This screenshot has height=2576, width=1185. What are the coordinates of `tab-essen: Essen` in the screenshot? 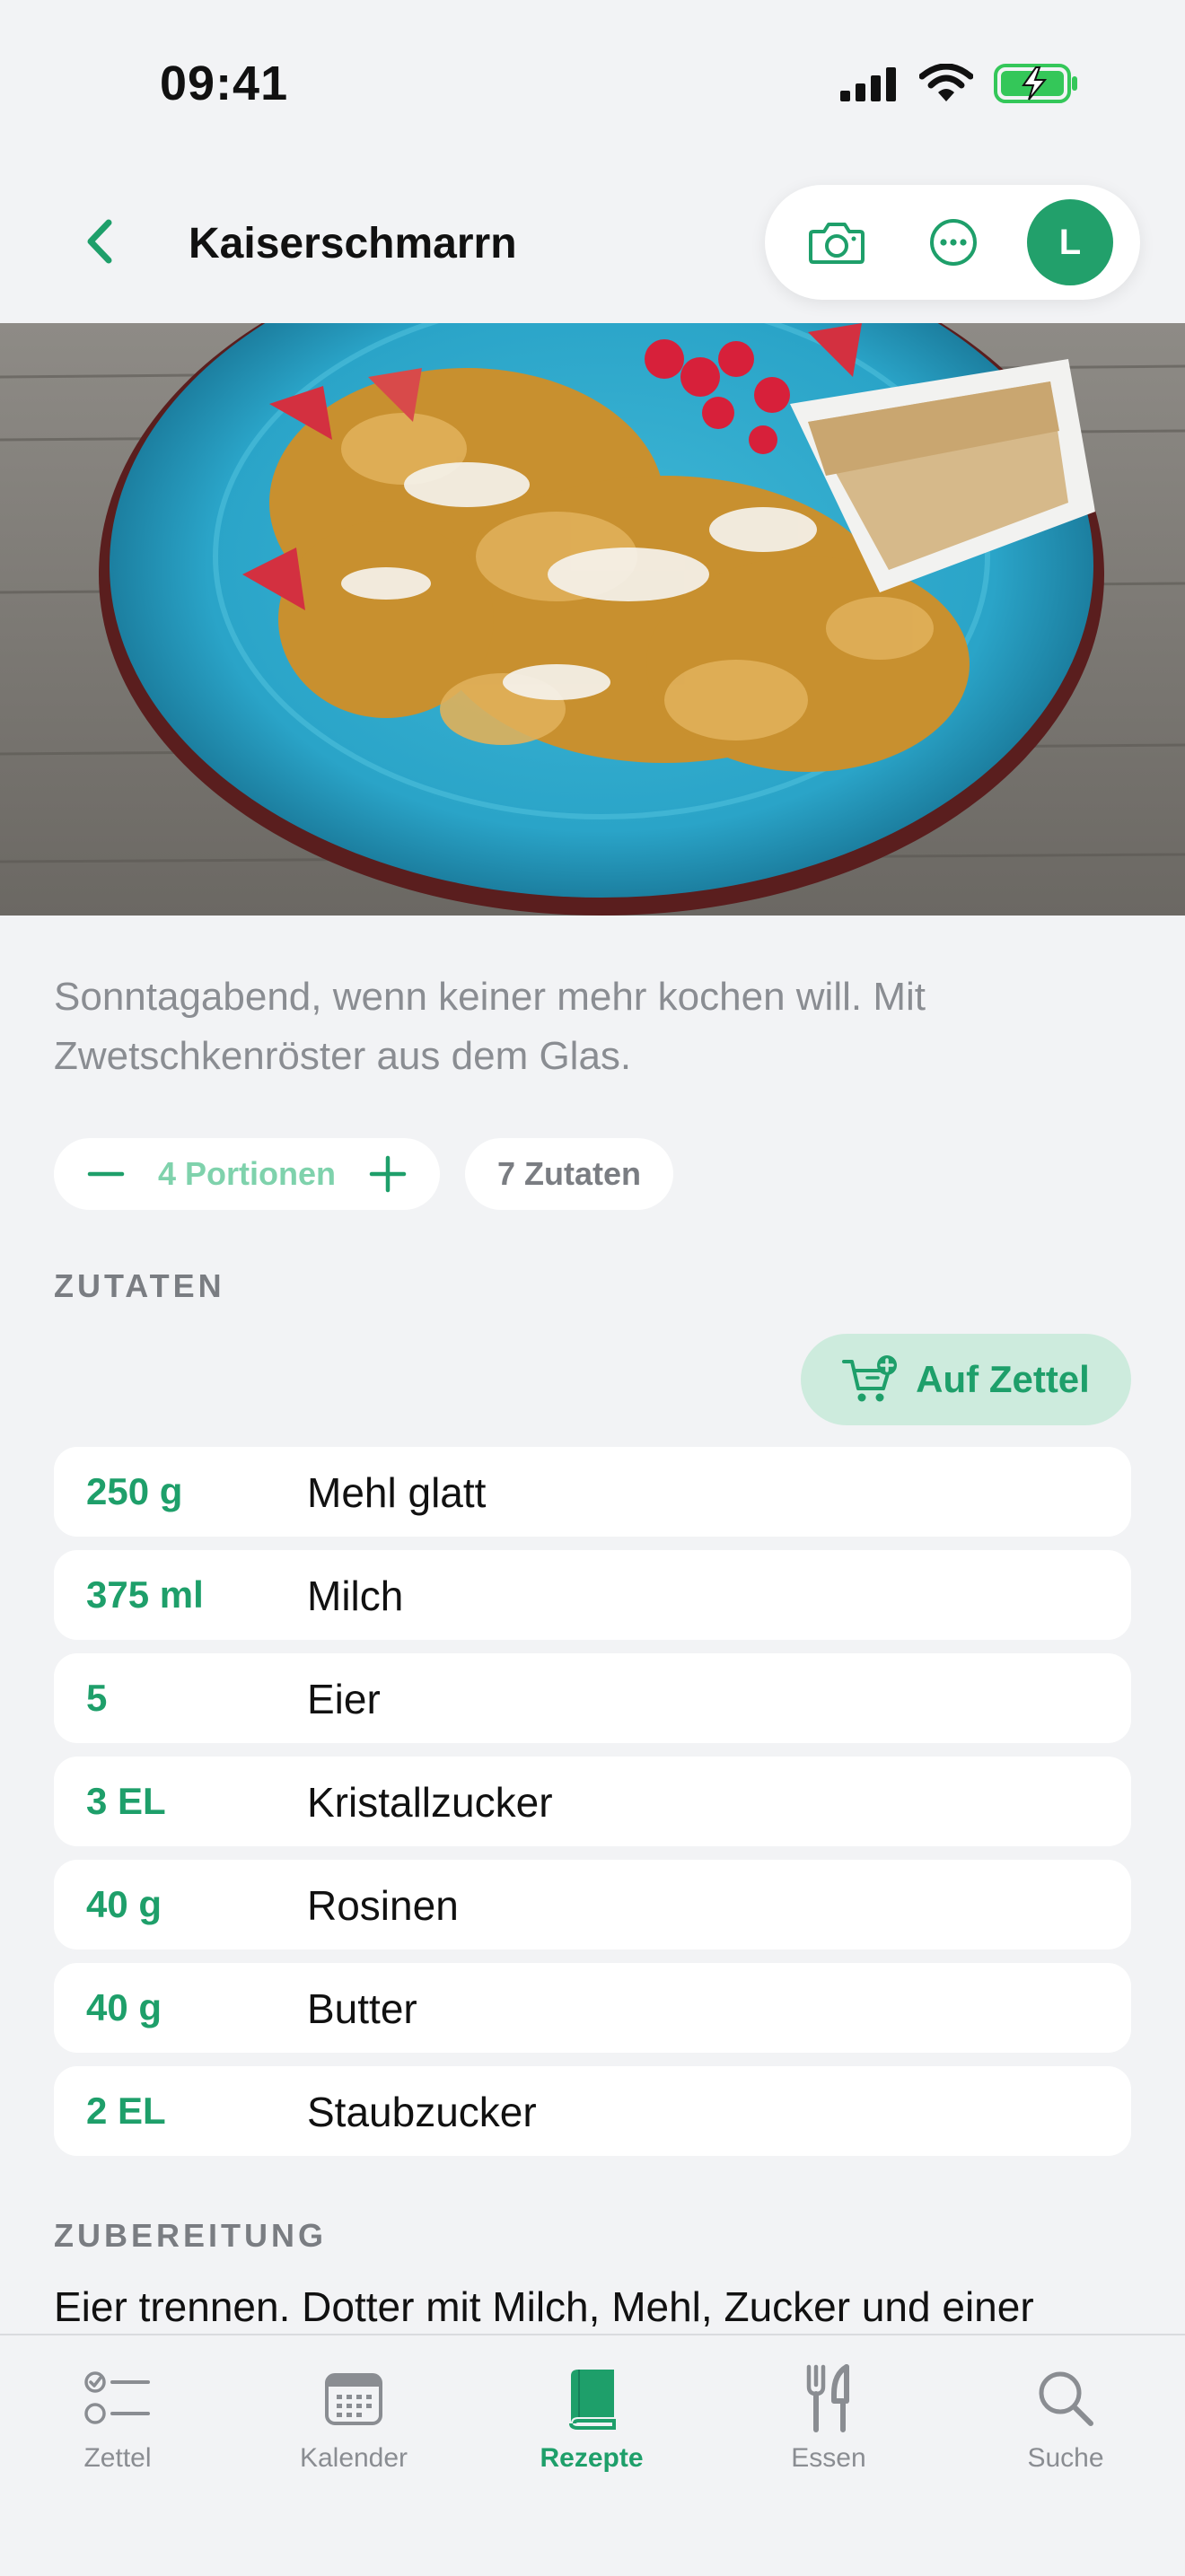 It's located at (828, 2418).